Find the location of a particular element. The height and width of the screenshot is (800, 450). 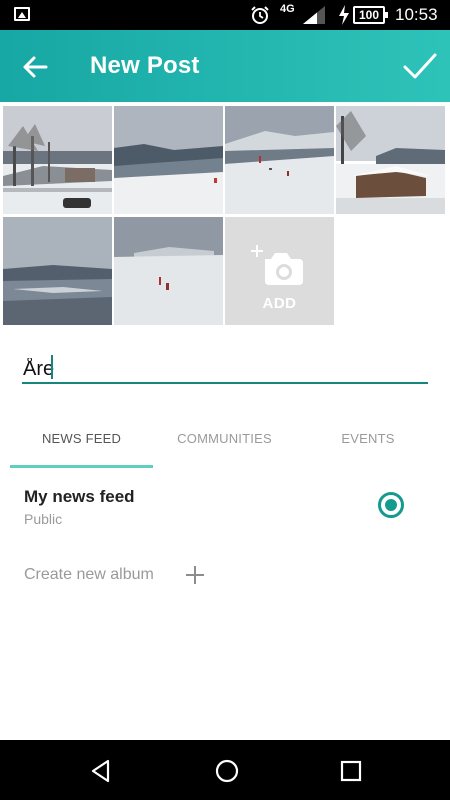

post-title-input is located at coordinates (225, 369).